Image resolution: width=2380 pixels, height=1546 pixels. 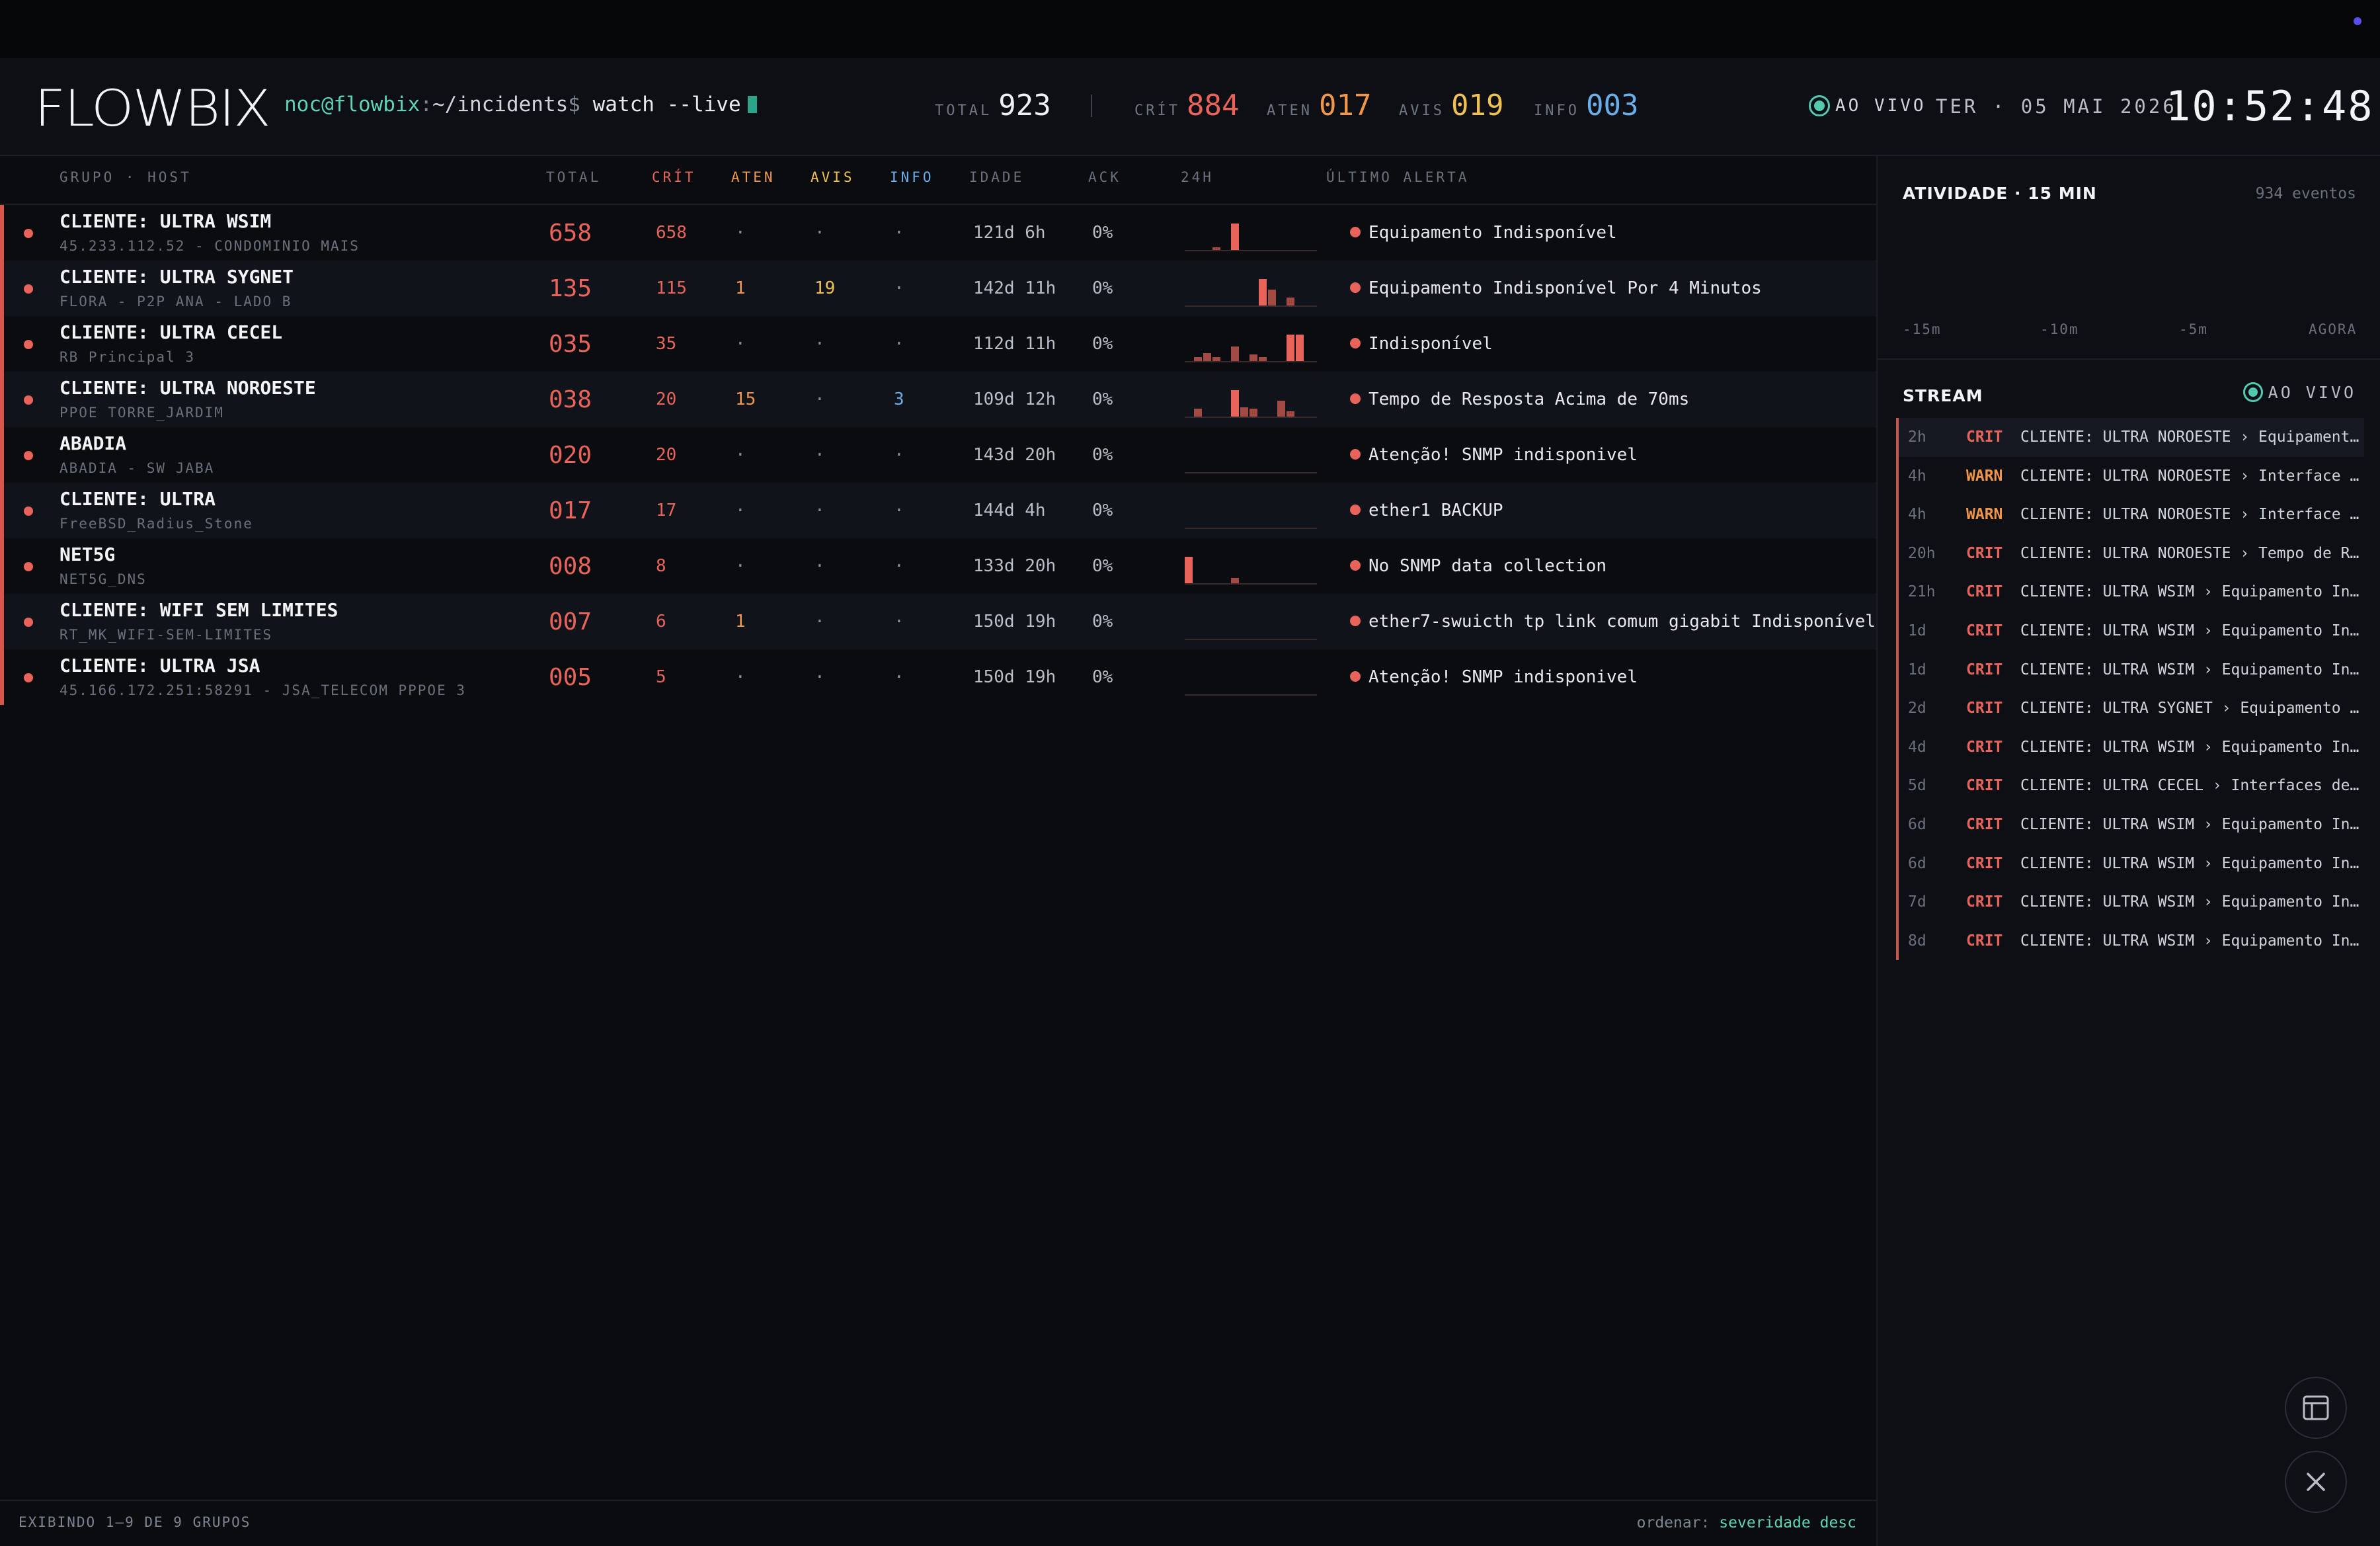 I want to click on cell-info: ·, so click(x=899, y=344).